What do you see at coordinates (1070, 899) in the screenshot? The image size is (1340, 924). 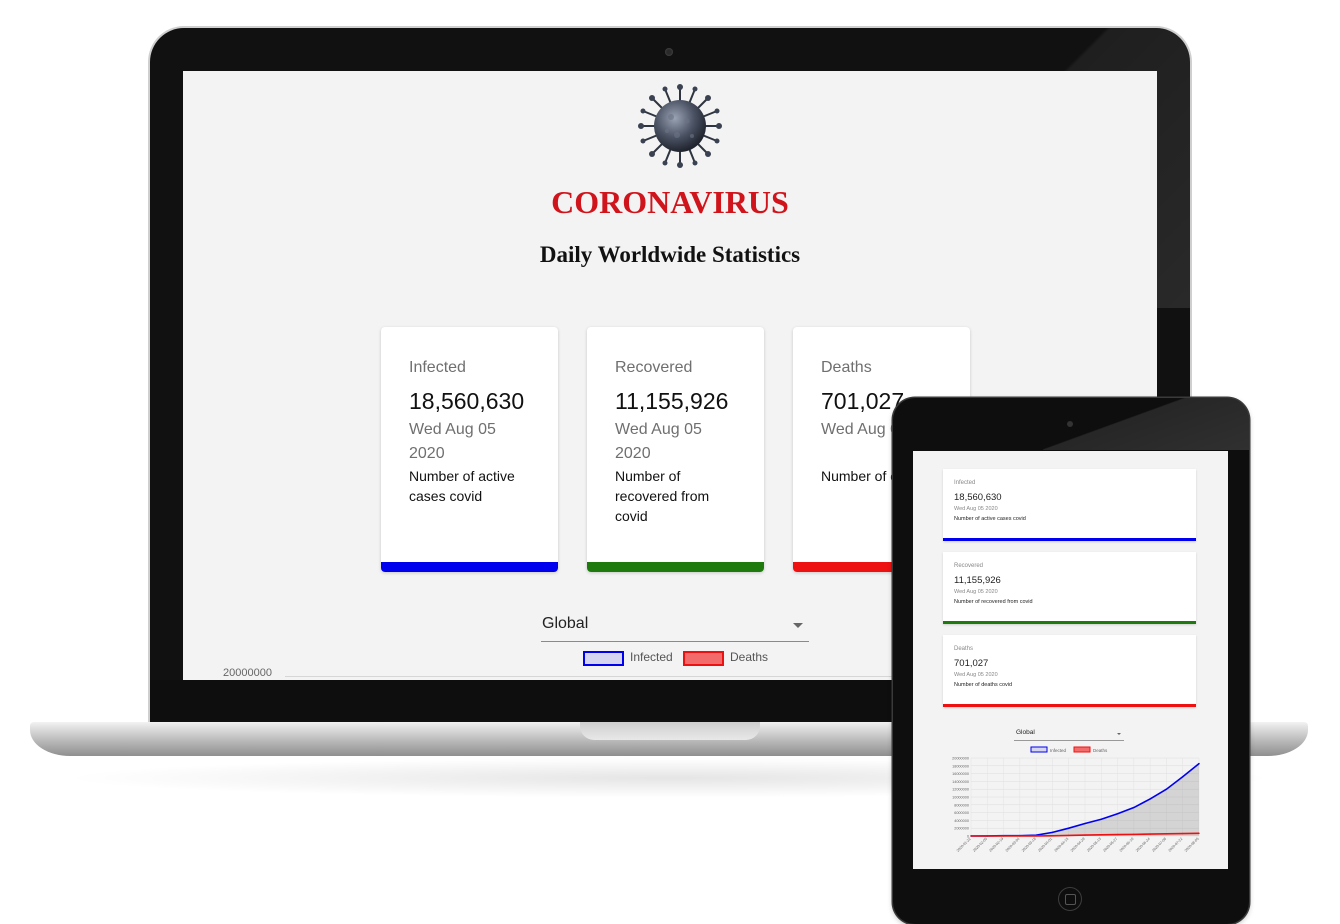 I see `home-button` at bounding box center [1070, 899].